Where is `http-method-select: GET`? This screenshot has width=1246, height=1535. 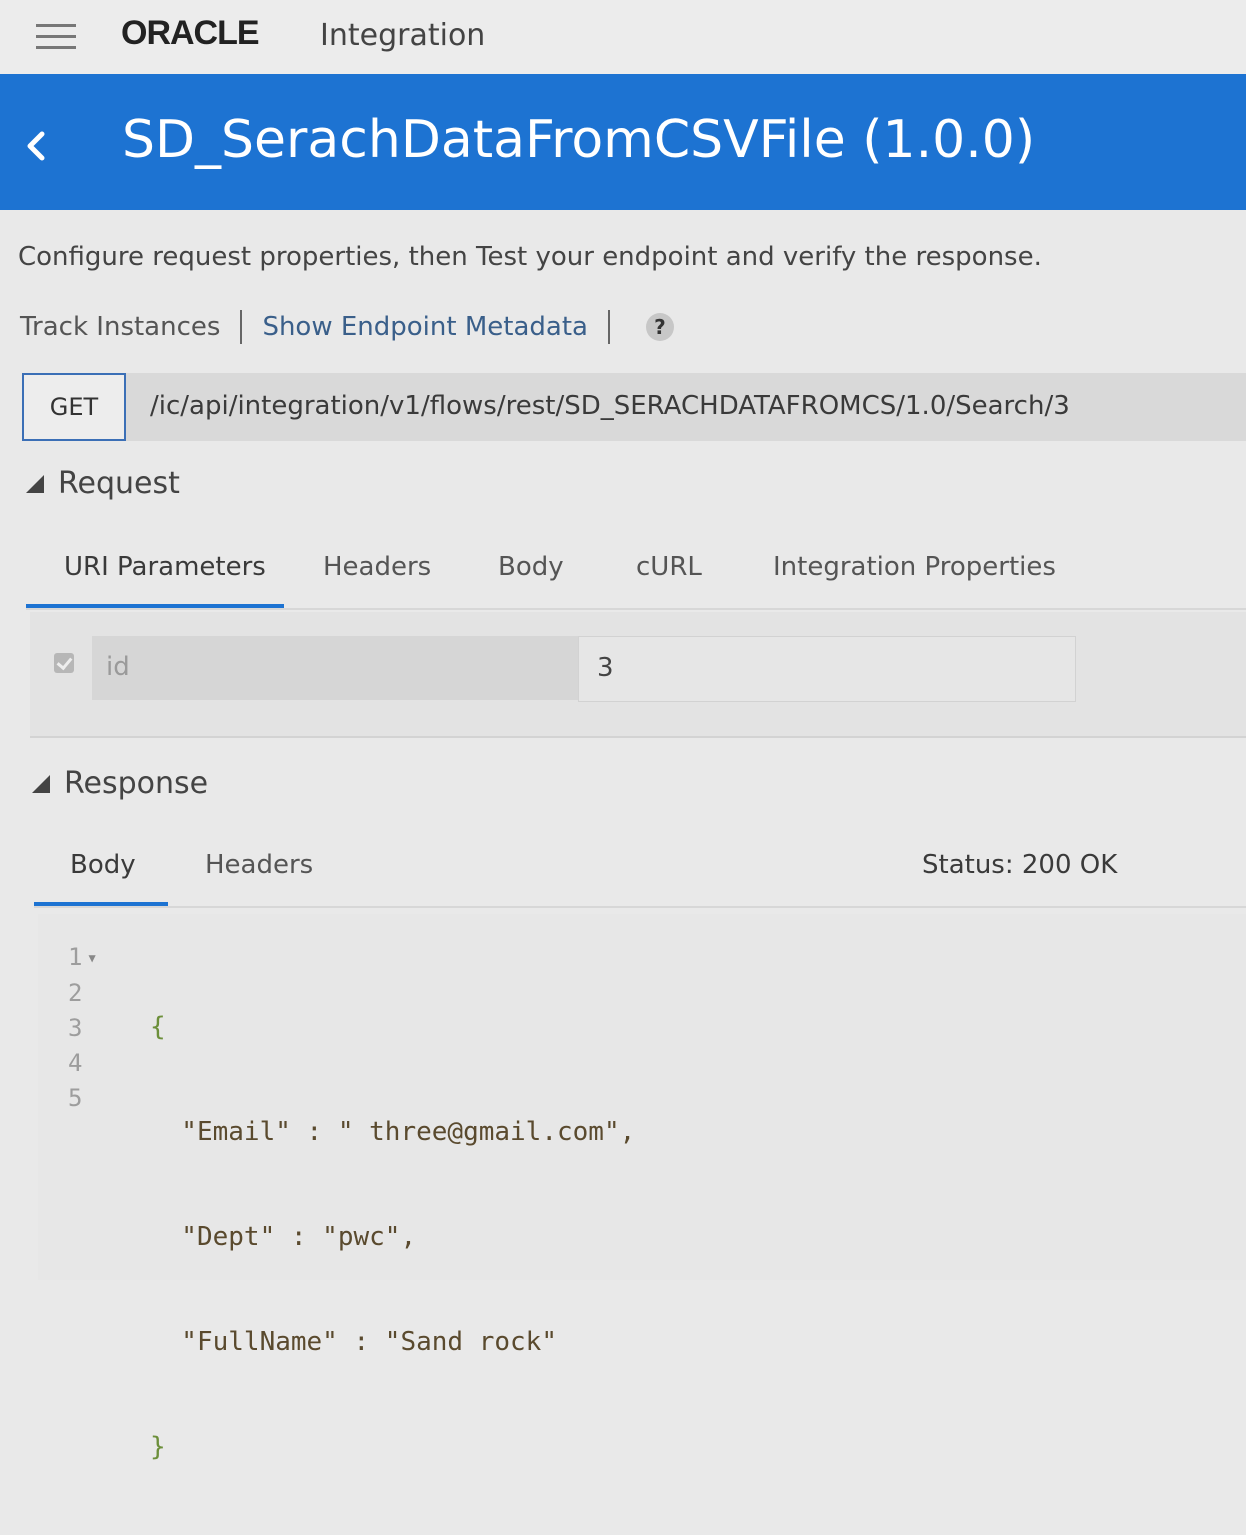
http-method-select: GET is located at coordinates (74, 407).